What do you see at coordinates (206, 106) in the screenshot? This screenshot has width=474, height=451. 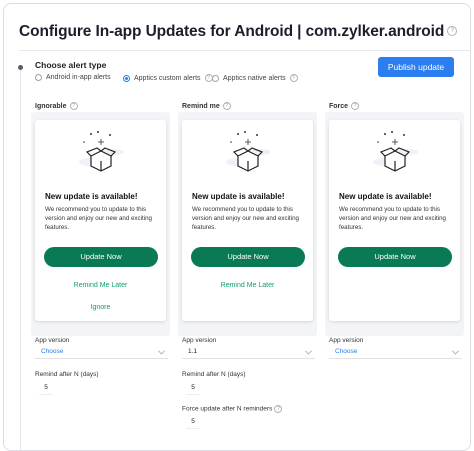 I see `column-heading-remind-me: Remind me?` at bounding box center [206, 106].